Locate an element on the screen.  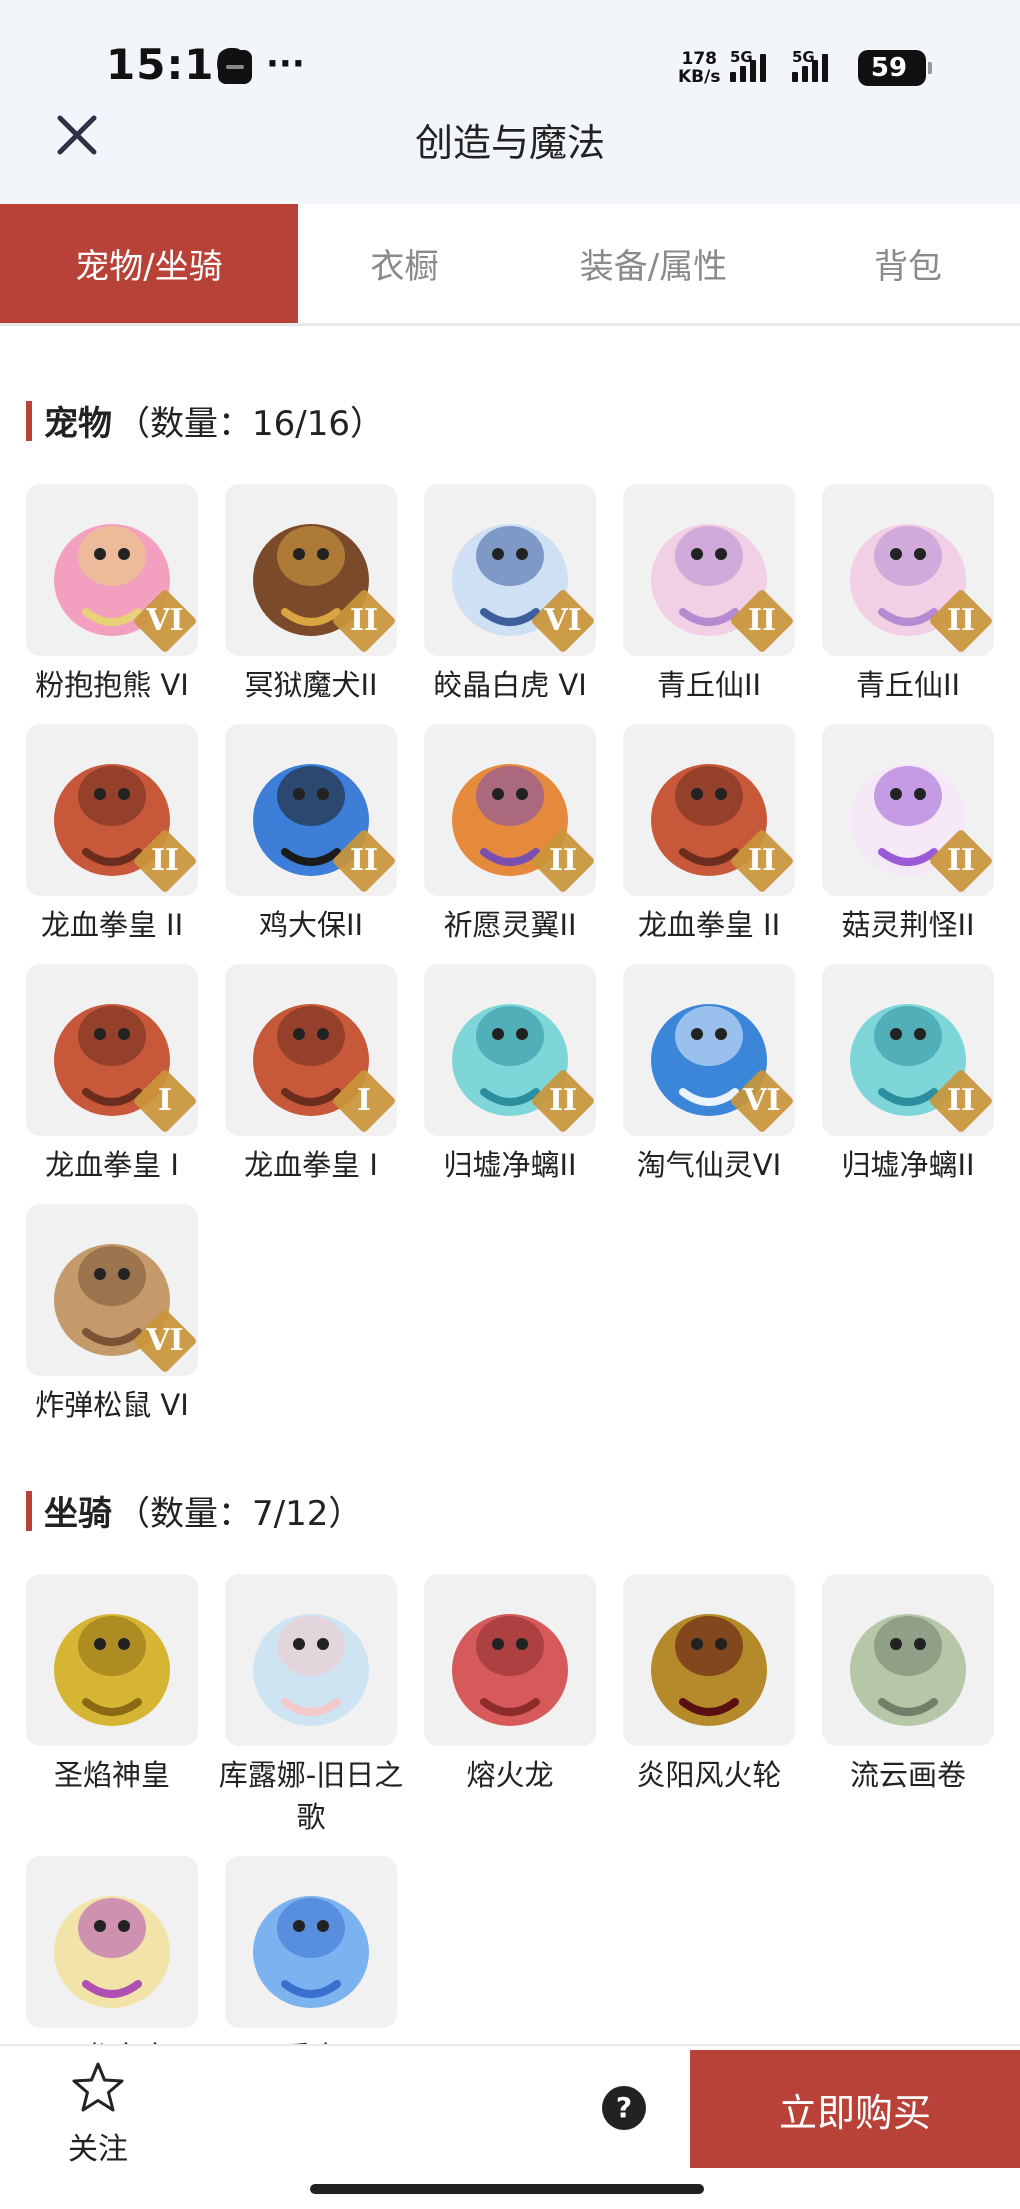
mount-card: 库露娜-旧日之歌 is located at coordinates (311, 1706).